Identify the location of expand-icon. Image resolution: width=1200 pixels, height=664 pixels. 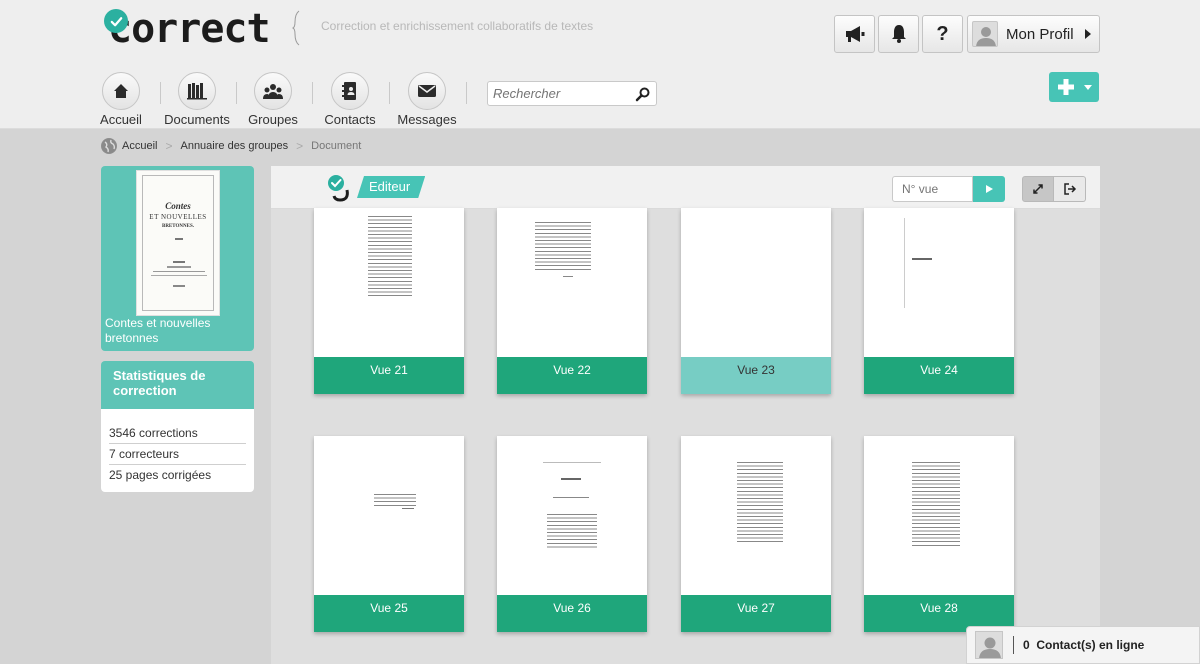
(1038, 189).